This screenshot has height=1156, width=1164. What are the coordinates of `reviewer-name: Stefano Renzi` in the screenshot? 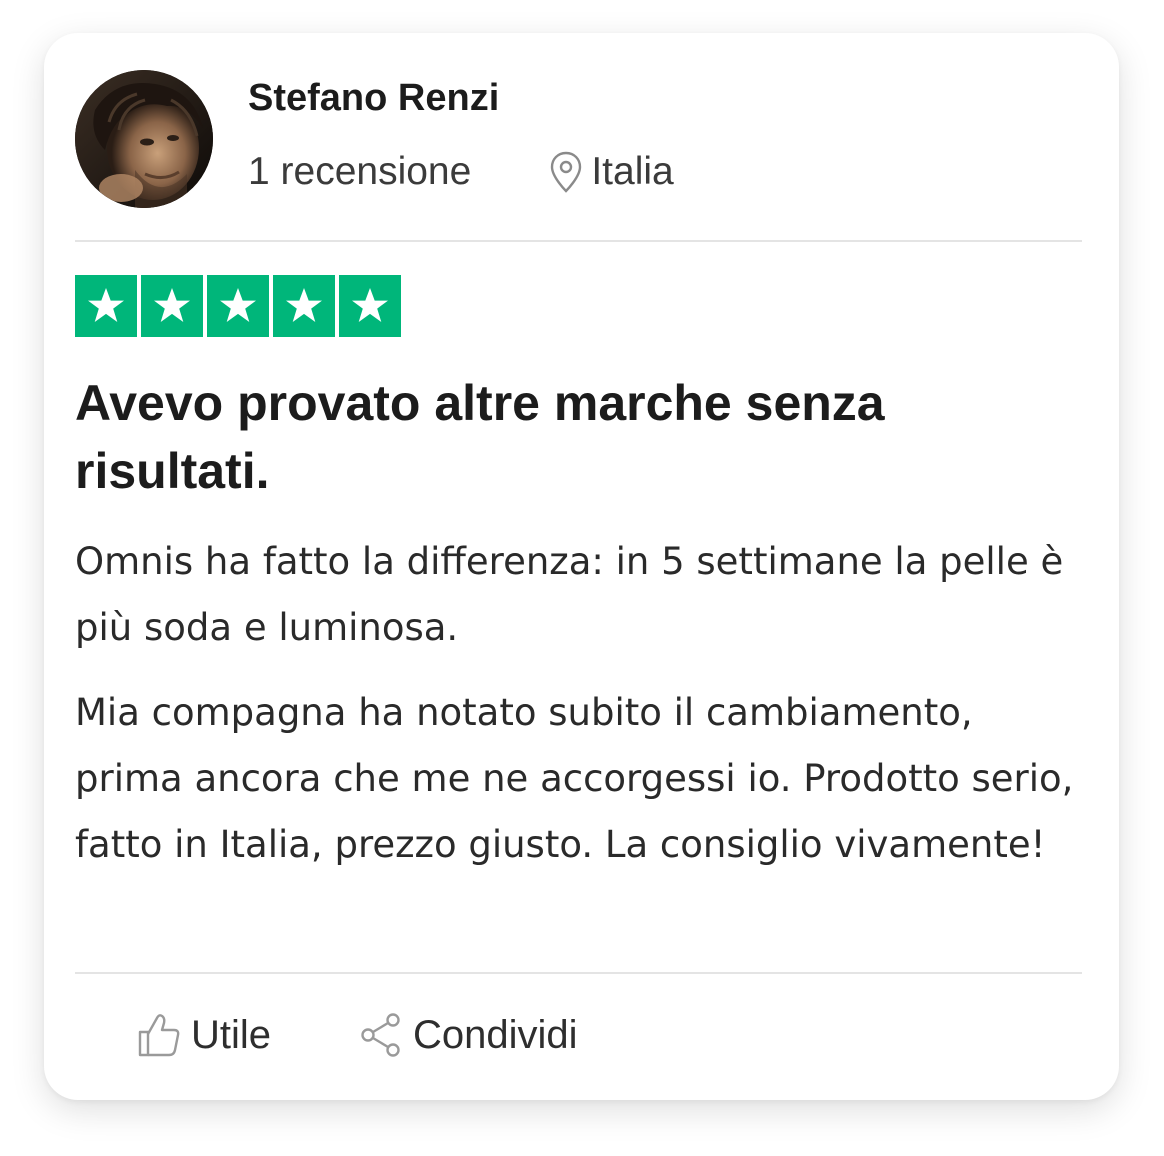 It's located at (373, 98).